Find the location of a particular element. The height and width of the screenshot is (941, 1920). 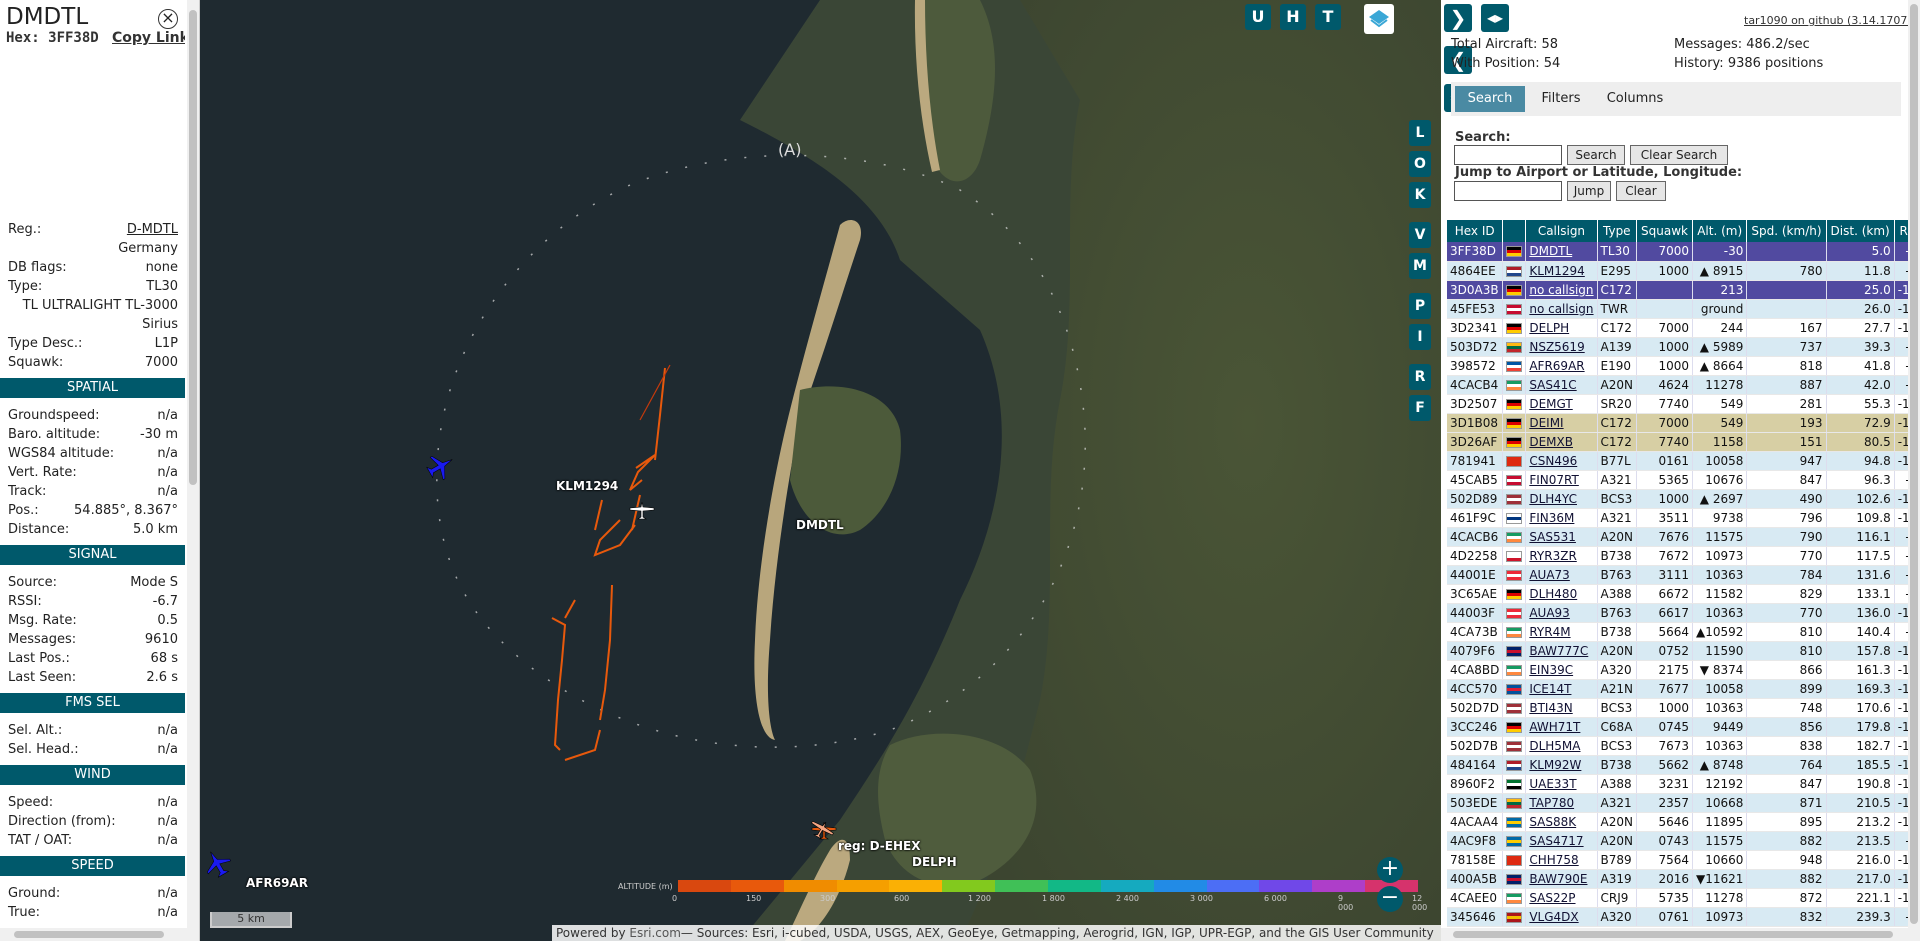

callsign-link: CSN496 is located at coordinates (1561, 461).